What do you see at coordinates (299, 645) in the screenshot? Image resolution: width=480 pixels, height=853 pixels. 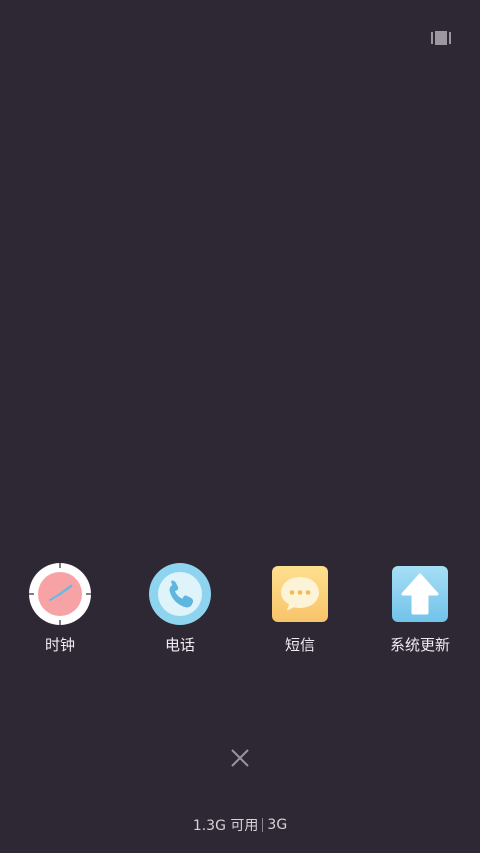 I see `recent-app-label: 短信` at bounding box center [299, 645].